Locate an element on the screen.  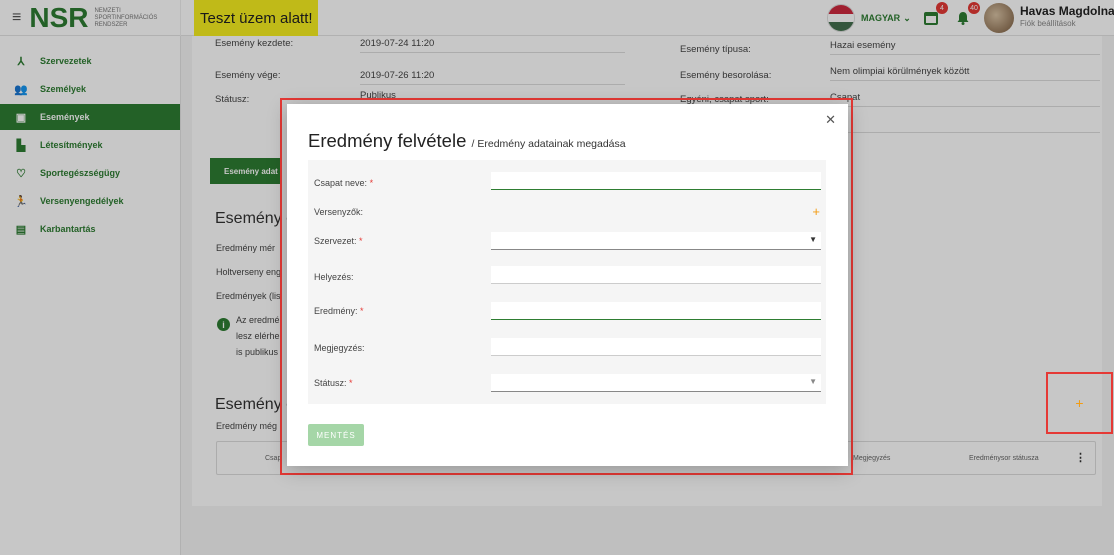
add-competitor-plus-icon: + is located at coordinates (816, 211).